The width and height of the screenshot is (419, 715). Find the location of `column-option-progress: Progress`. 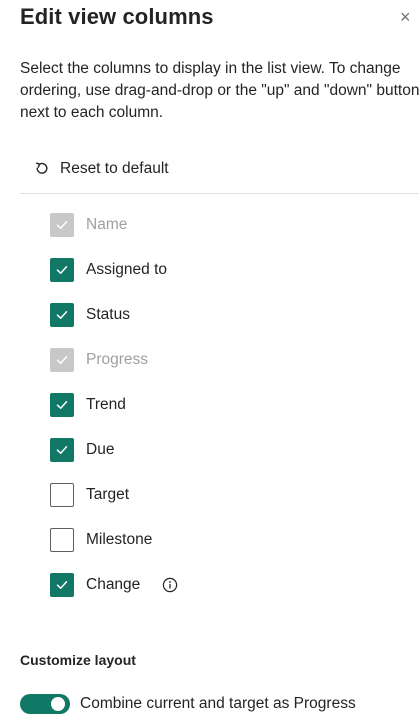

column-option-progress: Progress is located at coordinates (114, 370).